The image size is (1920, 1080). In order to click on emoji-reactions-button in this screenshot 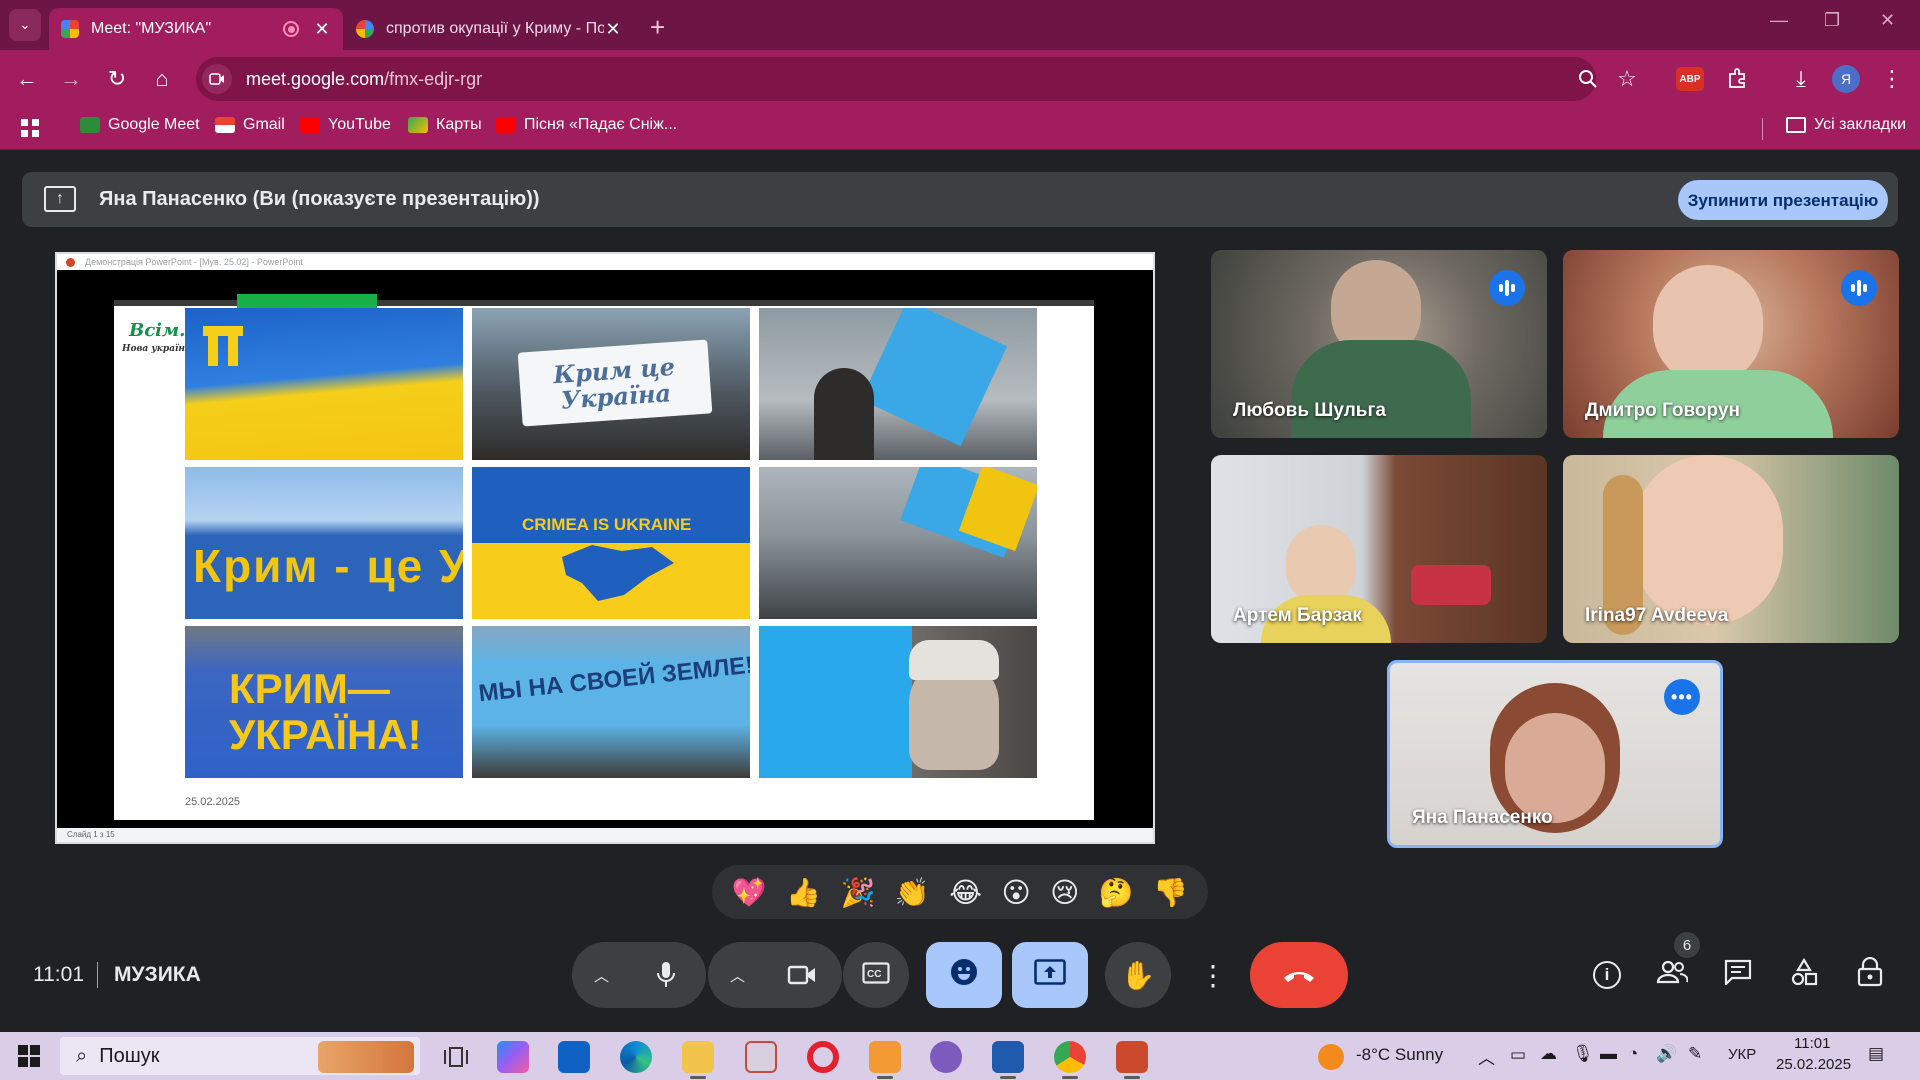, I will do `click(964, 975)`.